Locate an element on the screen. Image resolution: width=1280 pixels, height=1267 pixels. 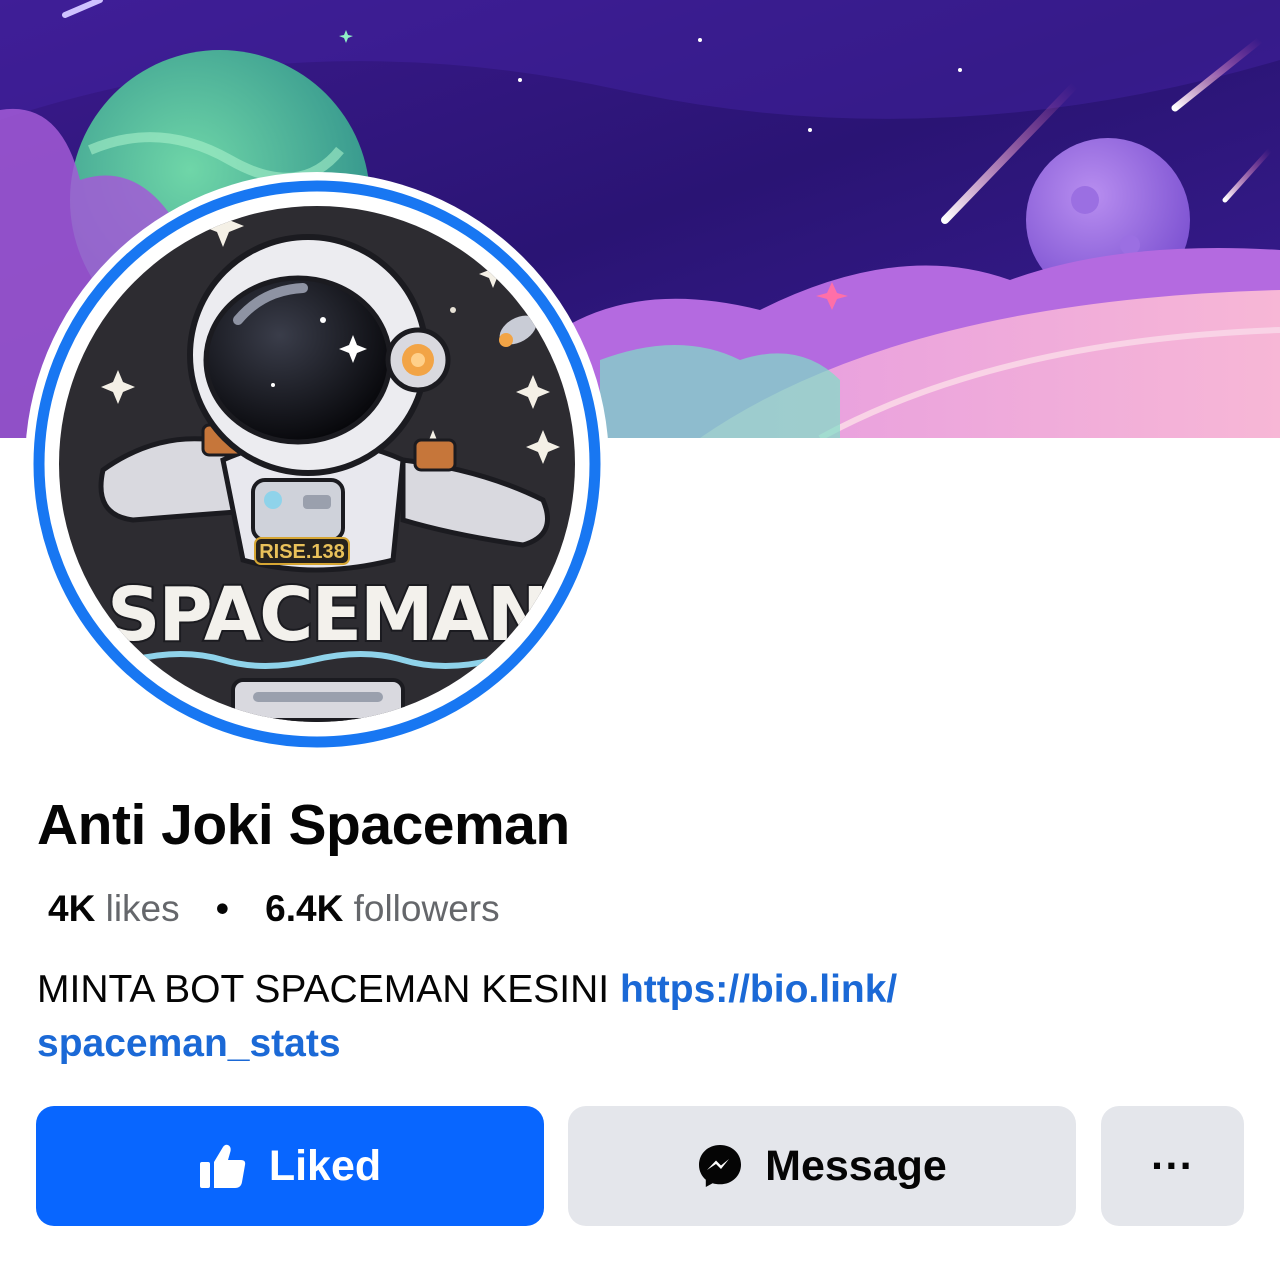
liked-label: Liked is located at coordinates (325, 1165).